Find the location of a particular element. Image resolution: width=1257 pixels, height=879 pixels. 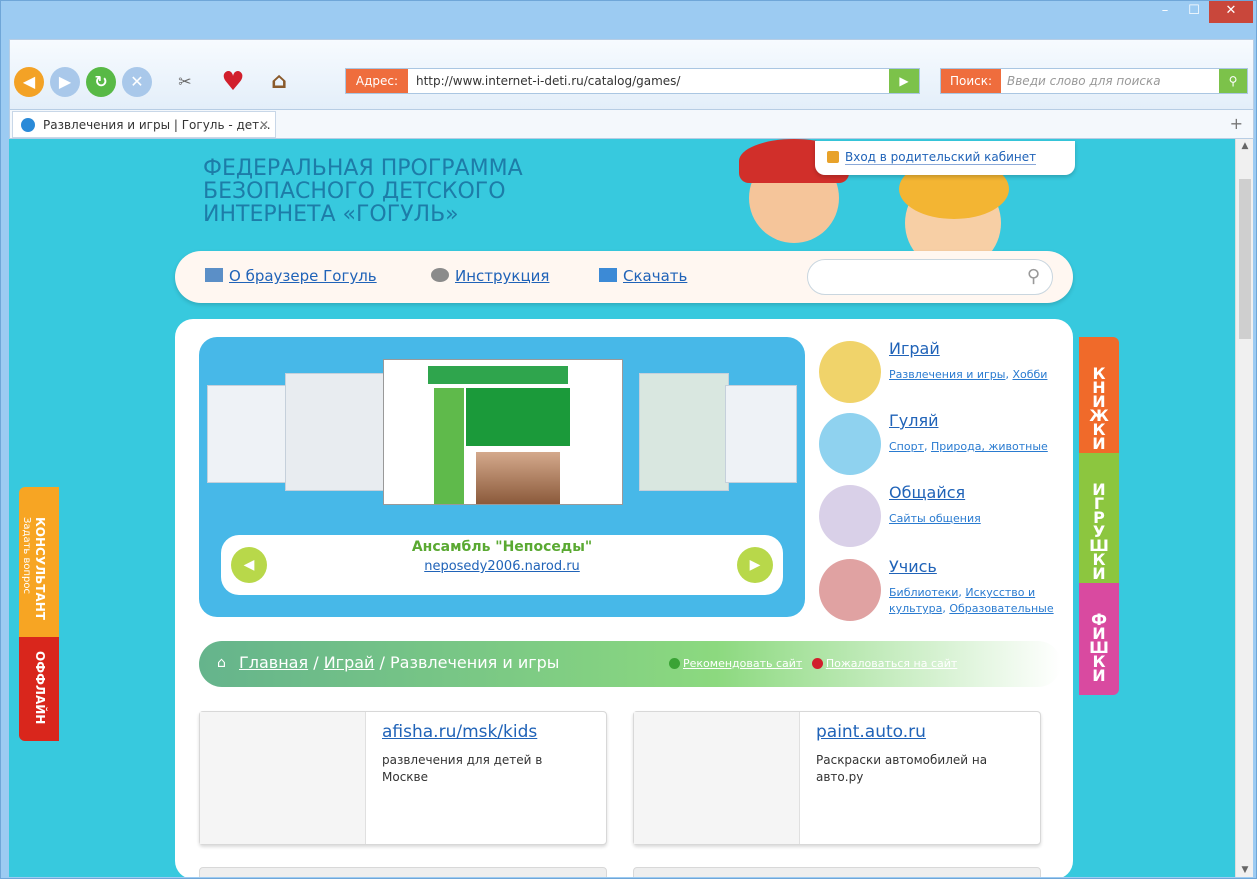

new-tab-button: + is located at coordinates (1236, 123).